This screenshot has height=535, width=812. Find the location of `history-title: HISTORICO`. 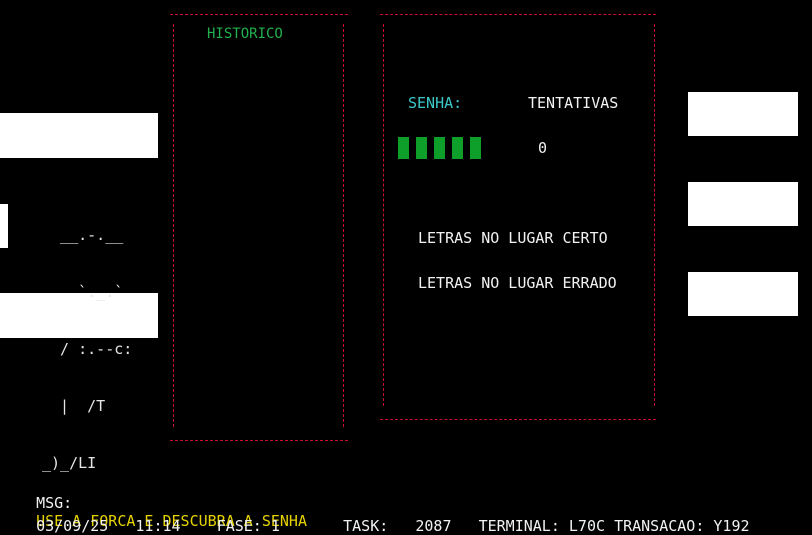

history-title: HISTORICO is located at coordinates (245, 34).